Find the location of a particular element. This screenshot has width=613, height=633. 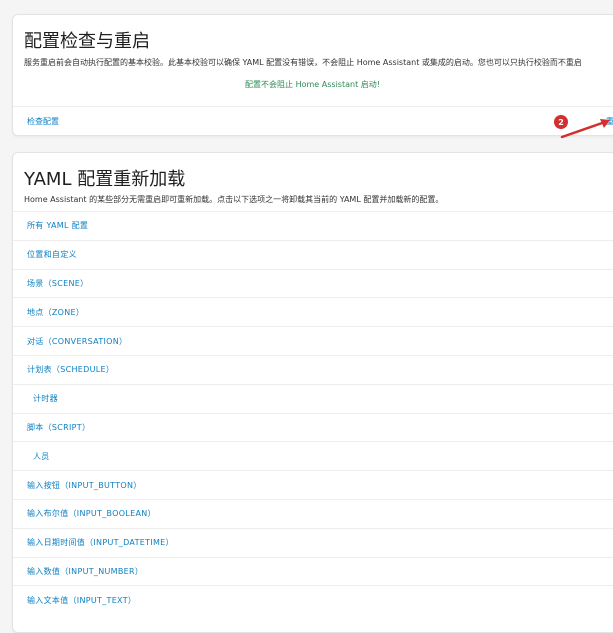

annotation-step-badge: 2 is located at coordinates (561, 122).